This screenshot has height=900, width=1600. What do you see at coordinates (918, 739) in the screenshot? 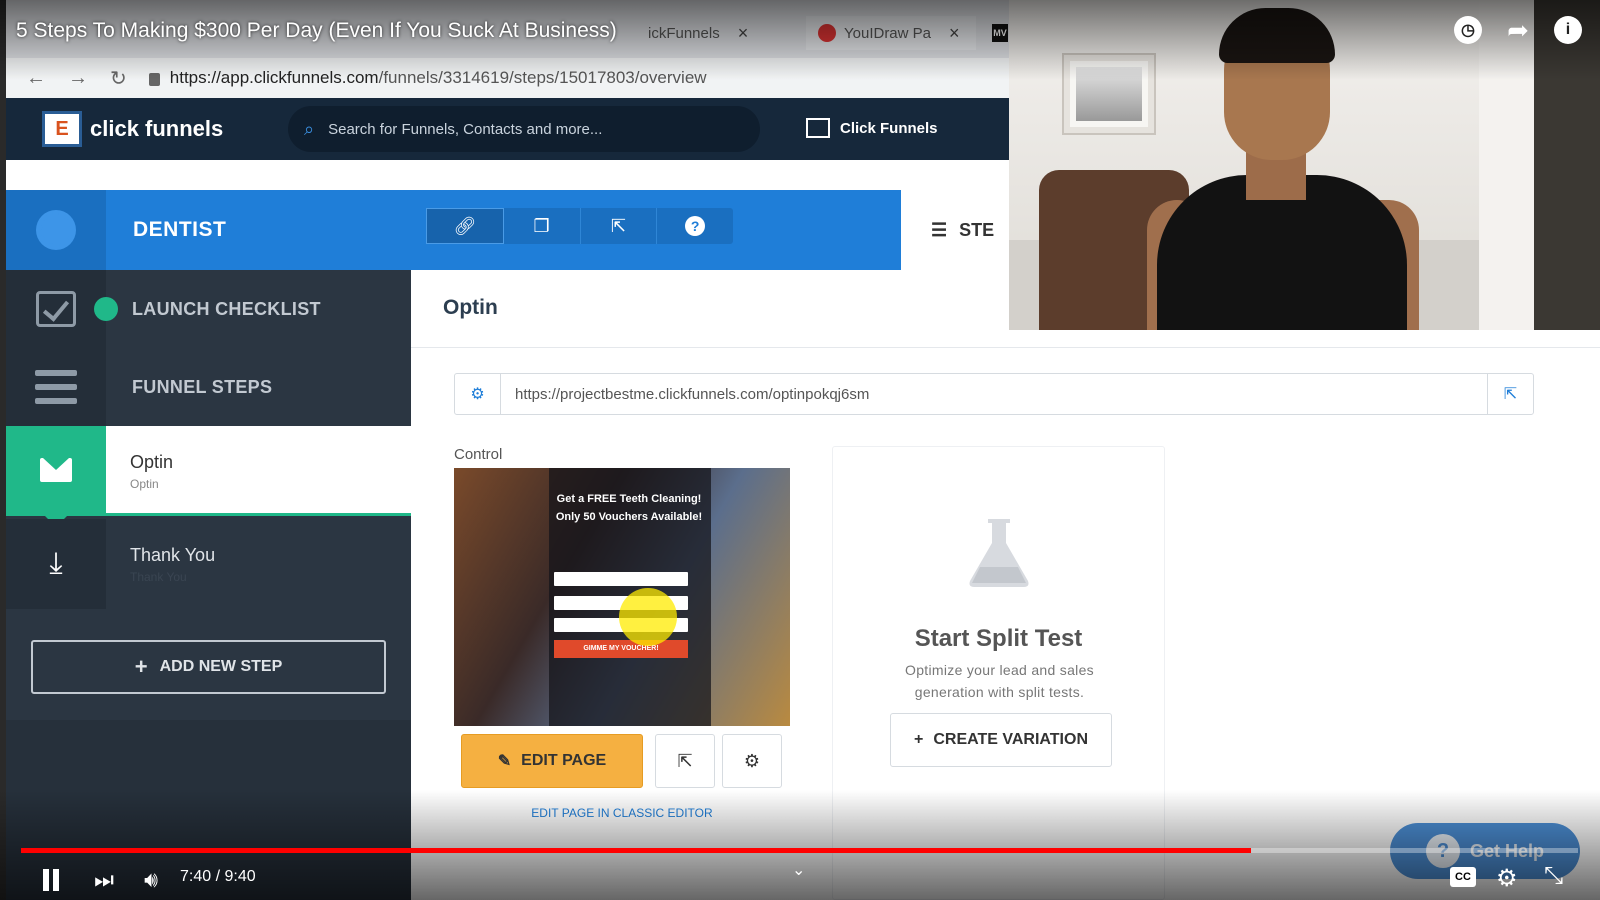
I see `plus-icon: +` at bounding box center [918, 739].